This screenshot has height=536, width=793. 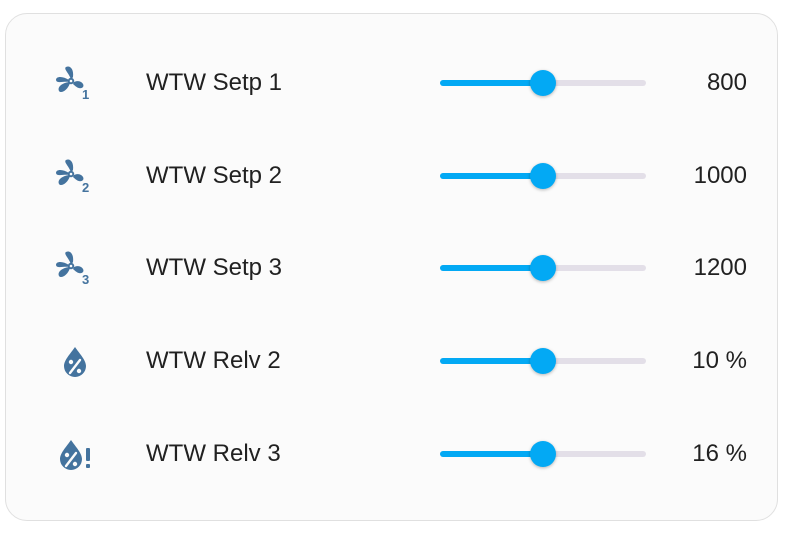 I want to click on entity-value: 10 %, so click(x=719, y=360).